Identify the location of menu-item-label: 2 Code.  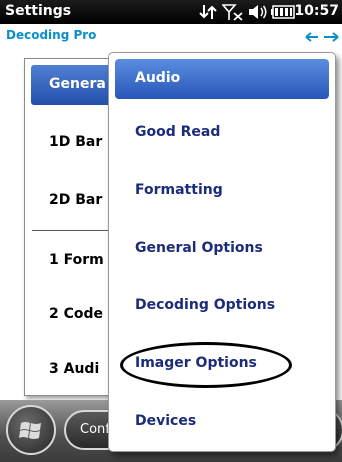
(76, 314).